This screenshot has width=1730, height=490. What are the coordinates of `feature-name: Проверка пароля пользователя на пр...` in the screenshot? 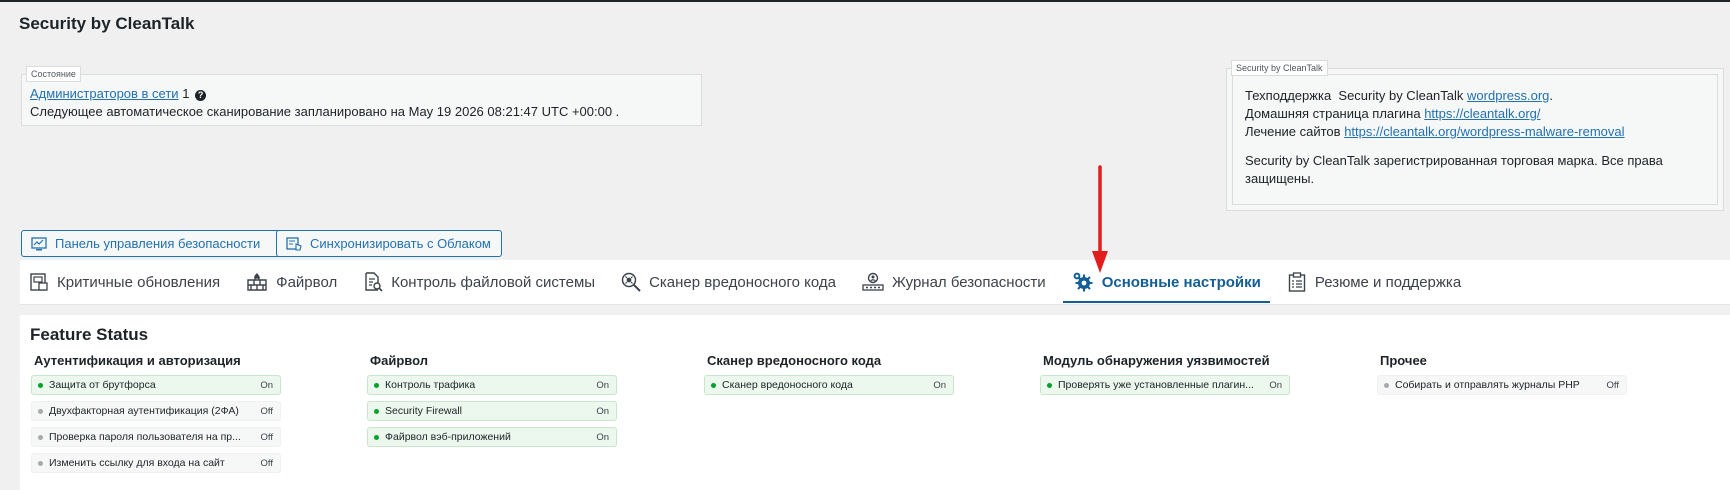 It's located at (145, 437).